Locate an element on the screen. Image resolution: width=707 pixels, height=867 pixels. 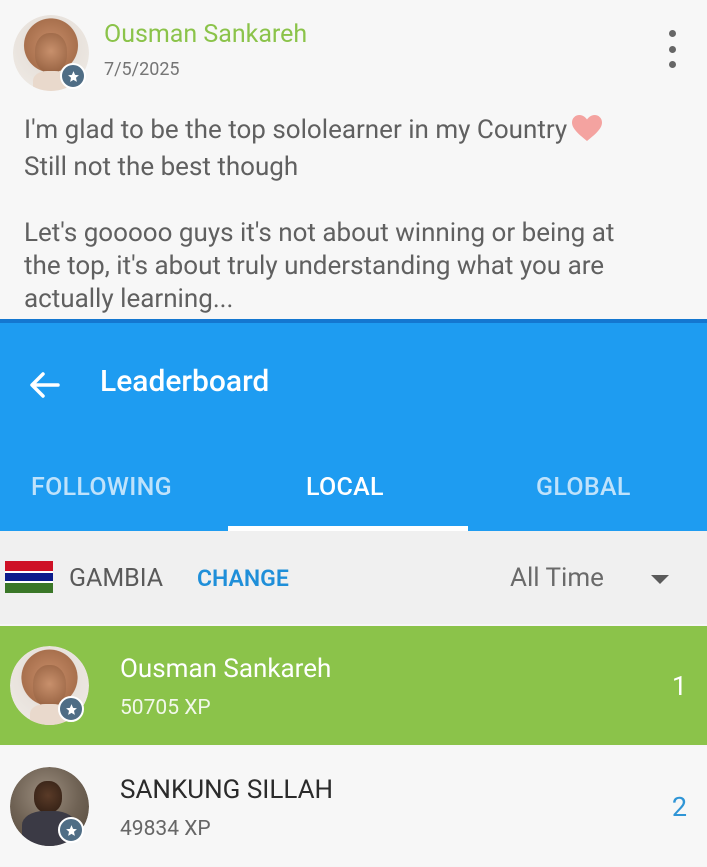
user-name: Ousman Sankareh is located at coordinates (226, 669).